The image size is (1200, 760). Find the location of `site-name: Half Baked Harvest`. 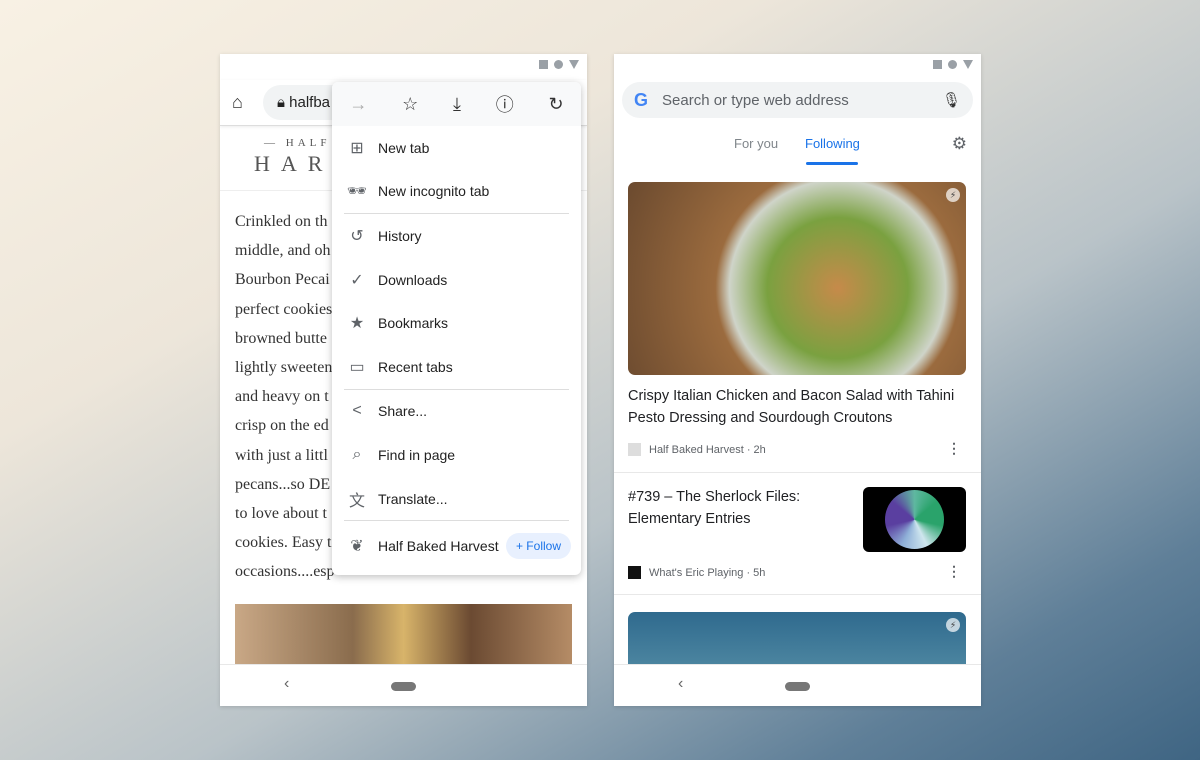

site-name: Half Baked Harvest is located at coordinates (438, 546).